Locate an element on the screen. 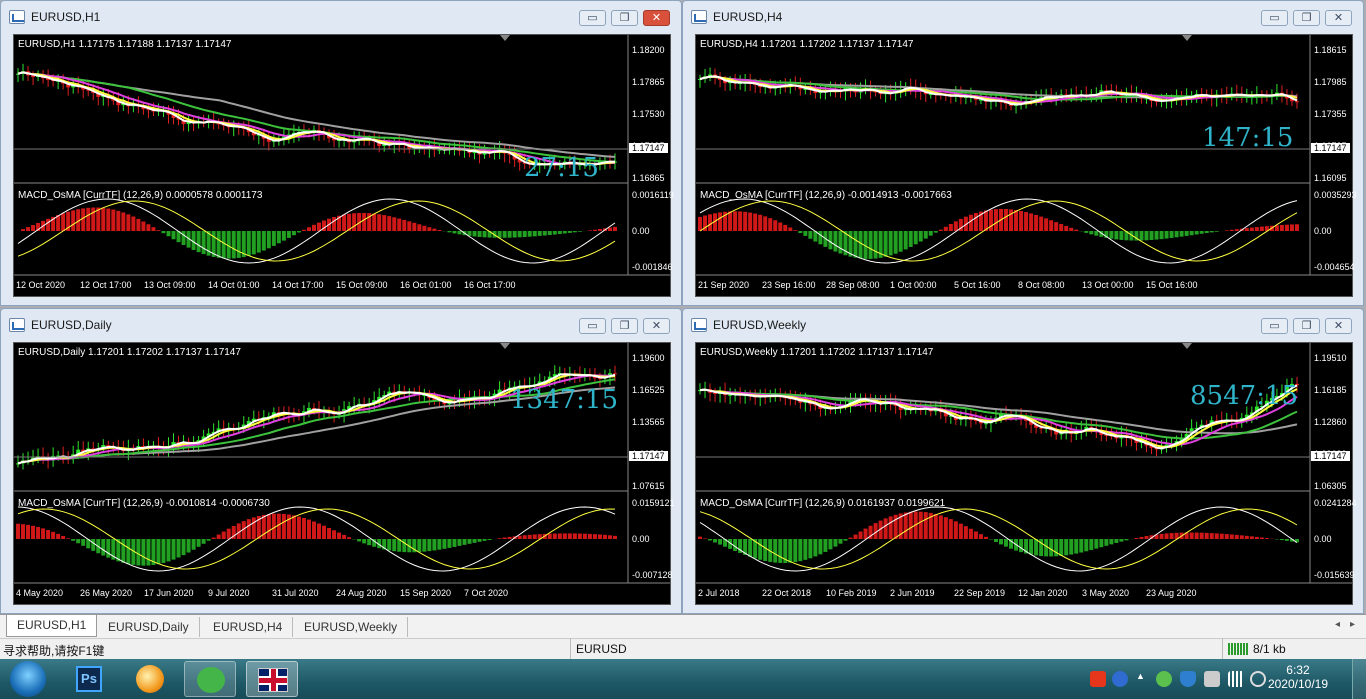 The width and height of the screenshot is (1366, 699). tab-eurusd-daily: EURUSD,Daily is located at coordinates (149, 627).